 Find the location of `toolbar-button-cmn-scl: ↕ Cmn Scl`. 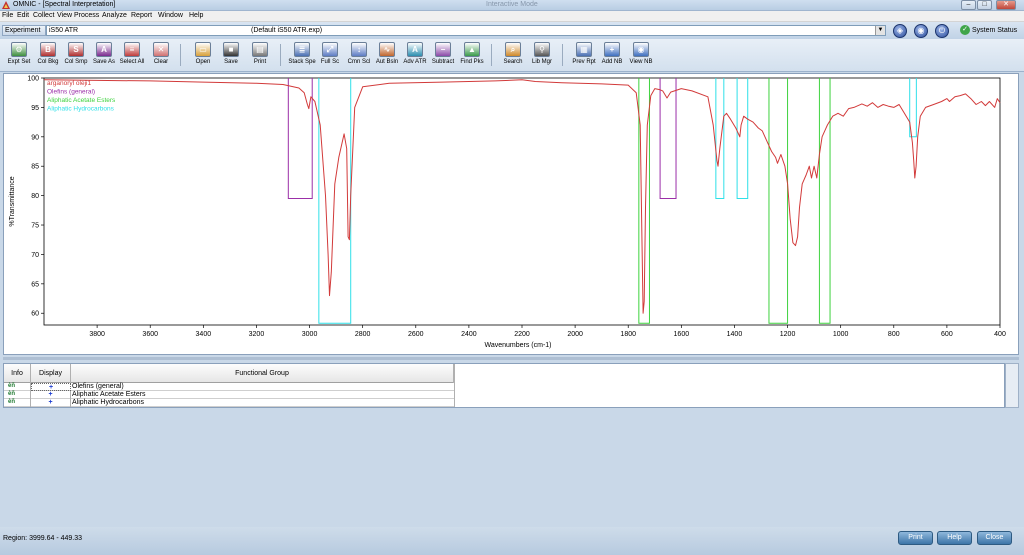

toolbar-button-cmn-scl: ↕ Cmn Scl is located at coordinates (359, 56).